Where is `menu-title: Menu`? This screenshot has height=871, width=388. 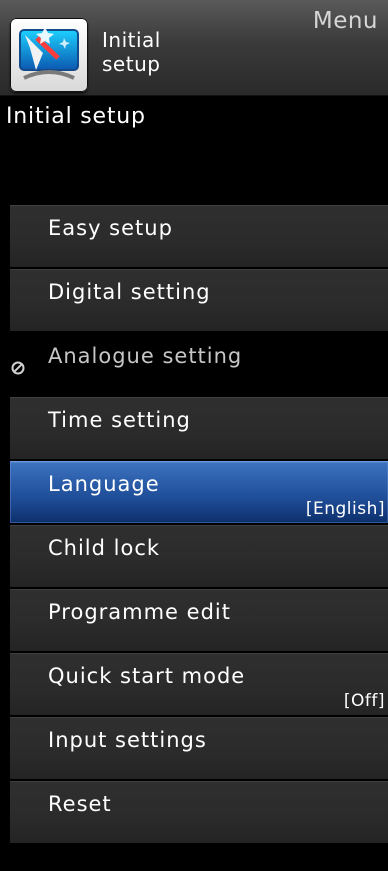 menu-title: Menu is located at coordinates (345, 21).